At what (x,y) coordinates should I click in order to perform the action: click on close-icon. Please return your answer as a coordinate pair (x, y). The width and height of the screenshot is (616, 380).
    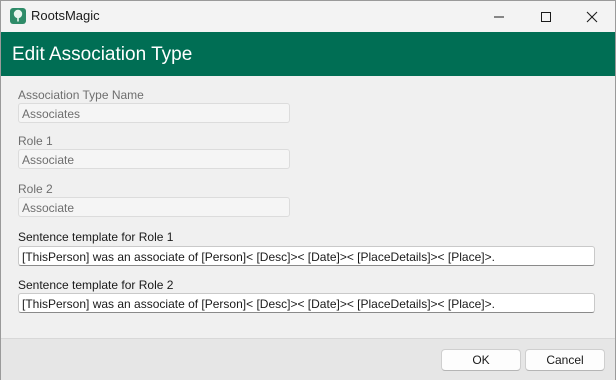
    Looking at the image, I should click on (592, 16).